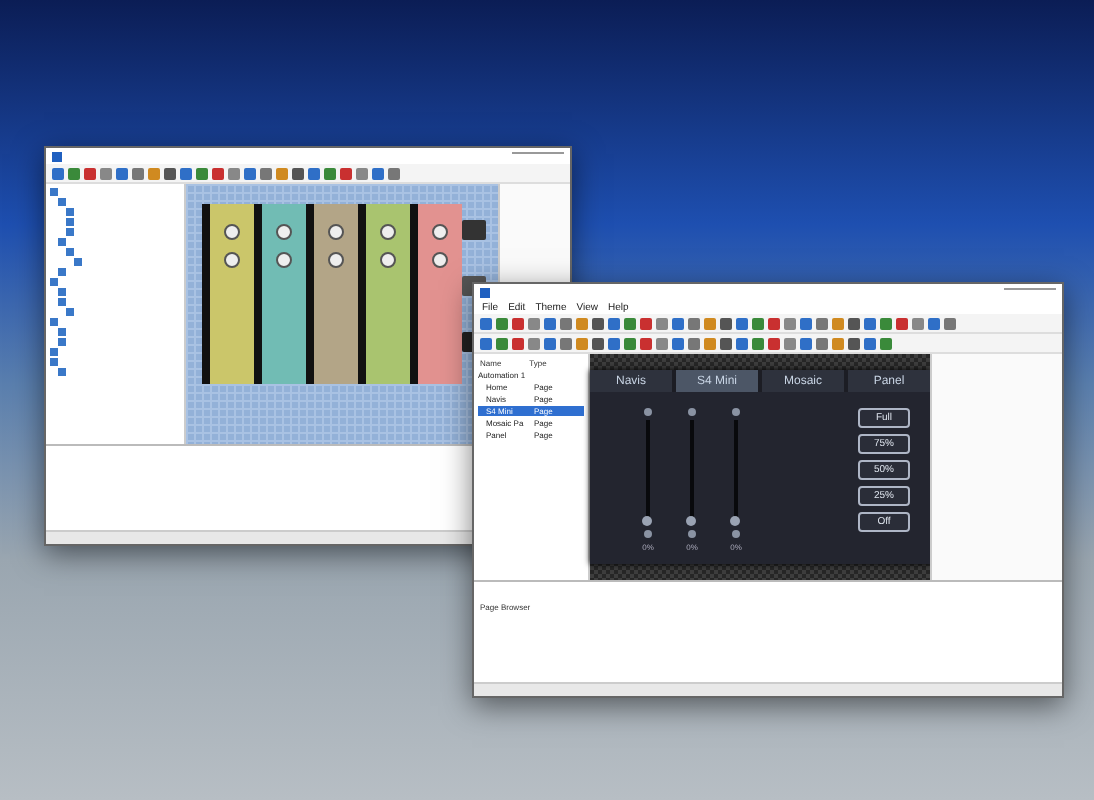 The image size is (1094, 800). Describe the element at coordinates (474, 230) in the screenshot. I see `device-icon` at that location.